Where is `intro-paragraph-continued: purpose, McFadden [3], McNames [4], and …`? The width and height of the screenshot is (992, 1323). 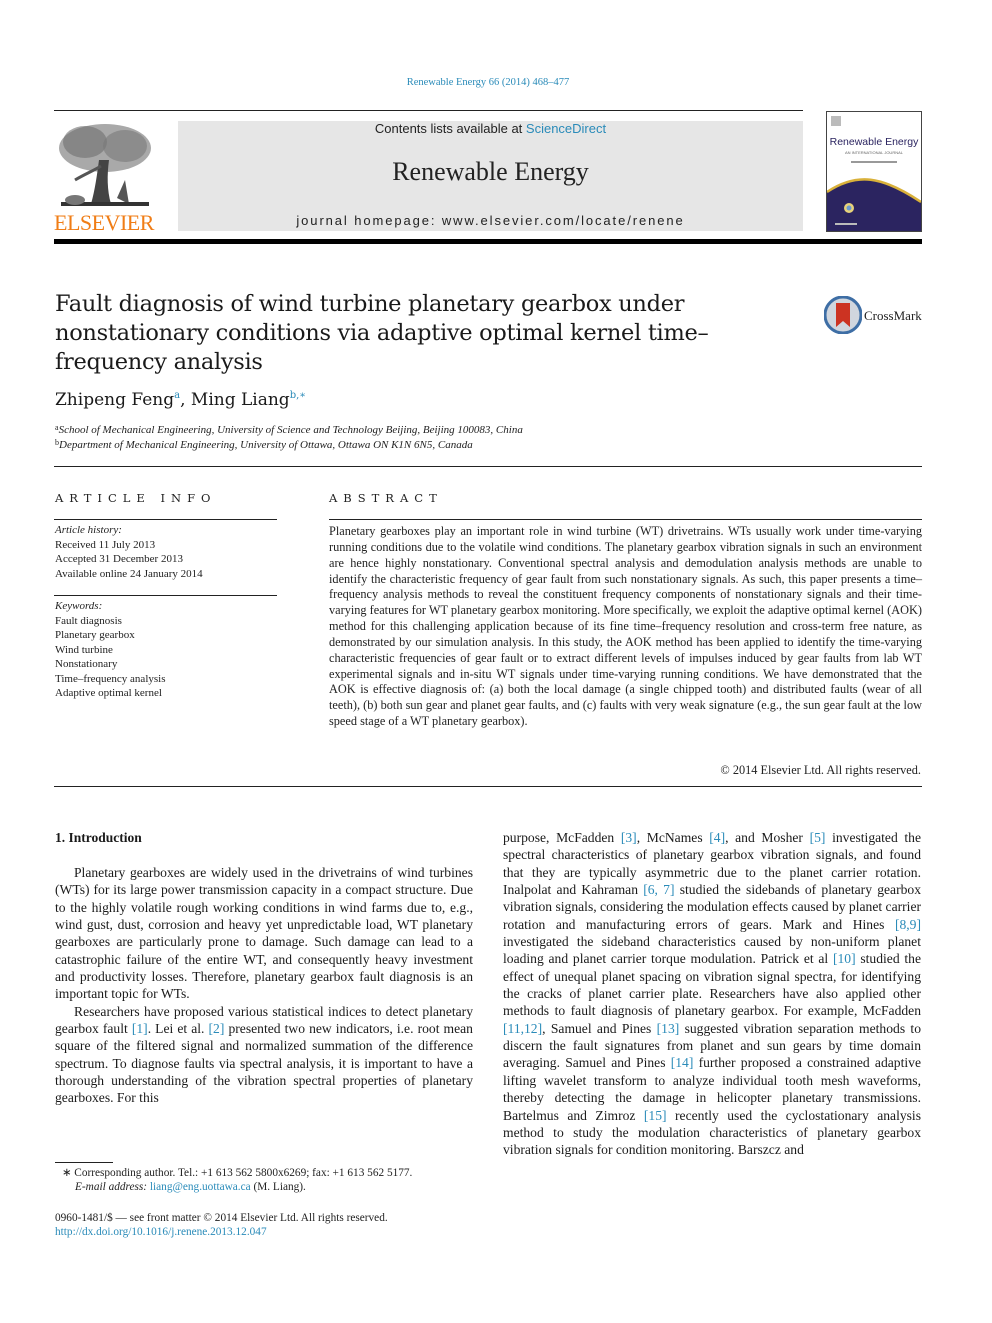
intro-paragraph-continued: purpose, McFadden [3], McNames [4], and … is located at coordinates (712, 994).